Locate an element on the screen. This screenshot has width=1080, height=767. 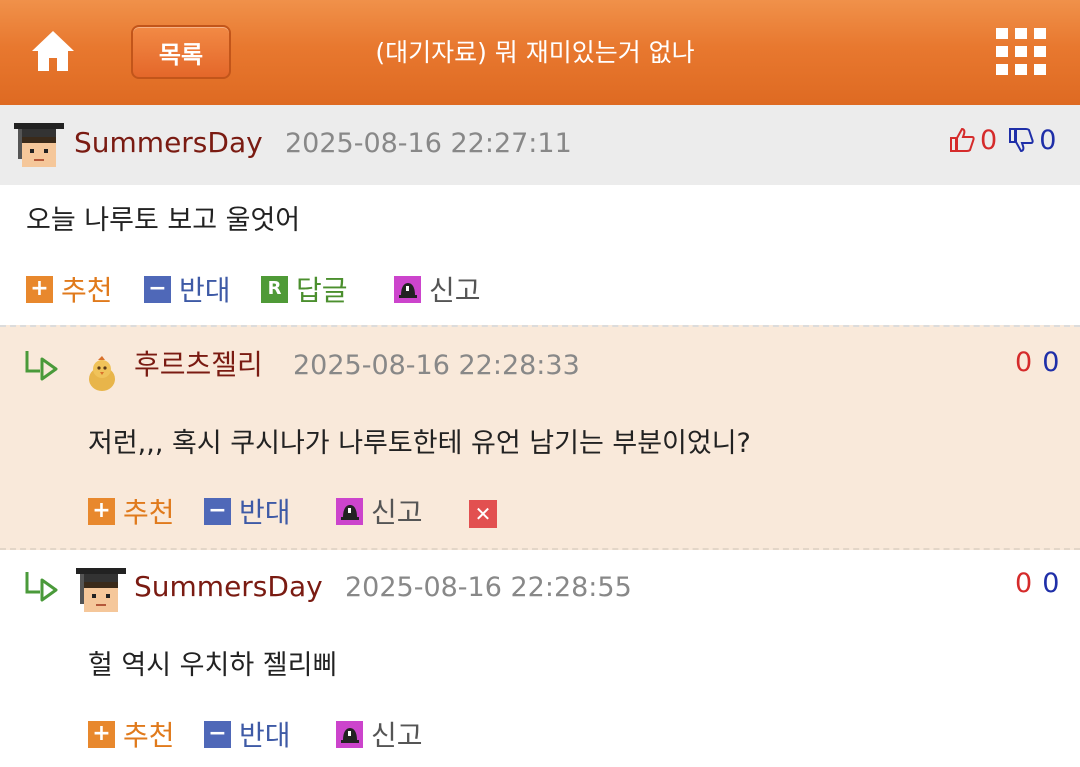
top-bar: 목록 (대기자료) 뭐 재미있는거 없나 is located at coordinates (540, 52).